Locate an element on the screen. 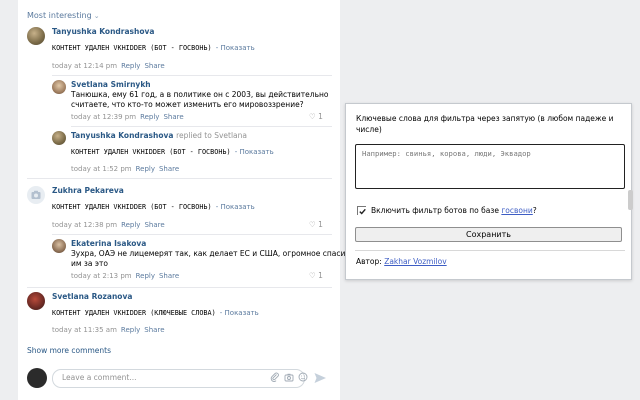  gosvoni-link: госвони is located at coordinates (516, 210).